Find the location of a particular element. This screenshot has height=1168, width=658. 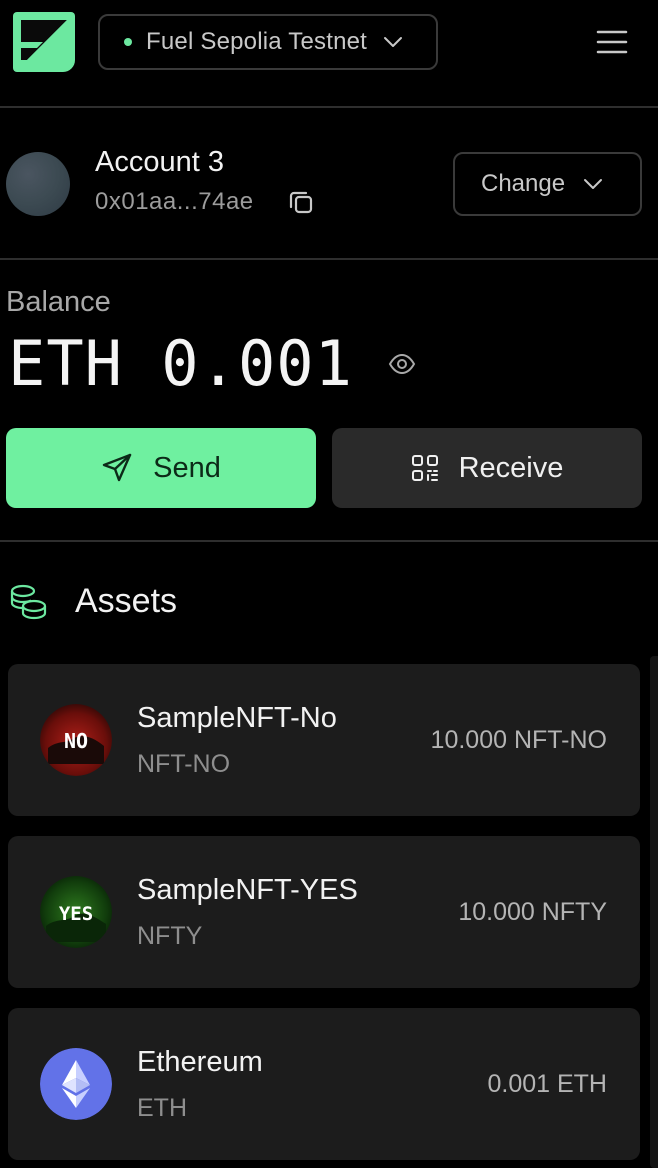

asset-name: Ethereum is located at coordinates (200, 1062).